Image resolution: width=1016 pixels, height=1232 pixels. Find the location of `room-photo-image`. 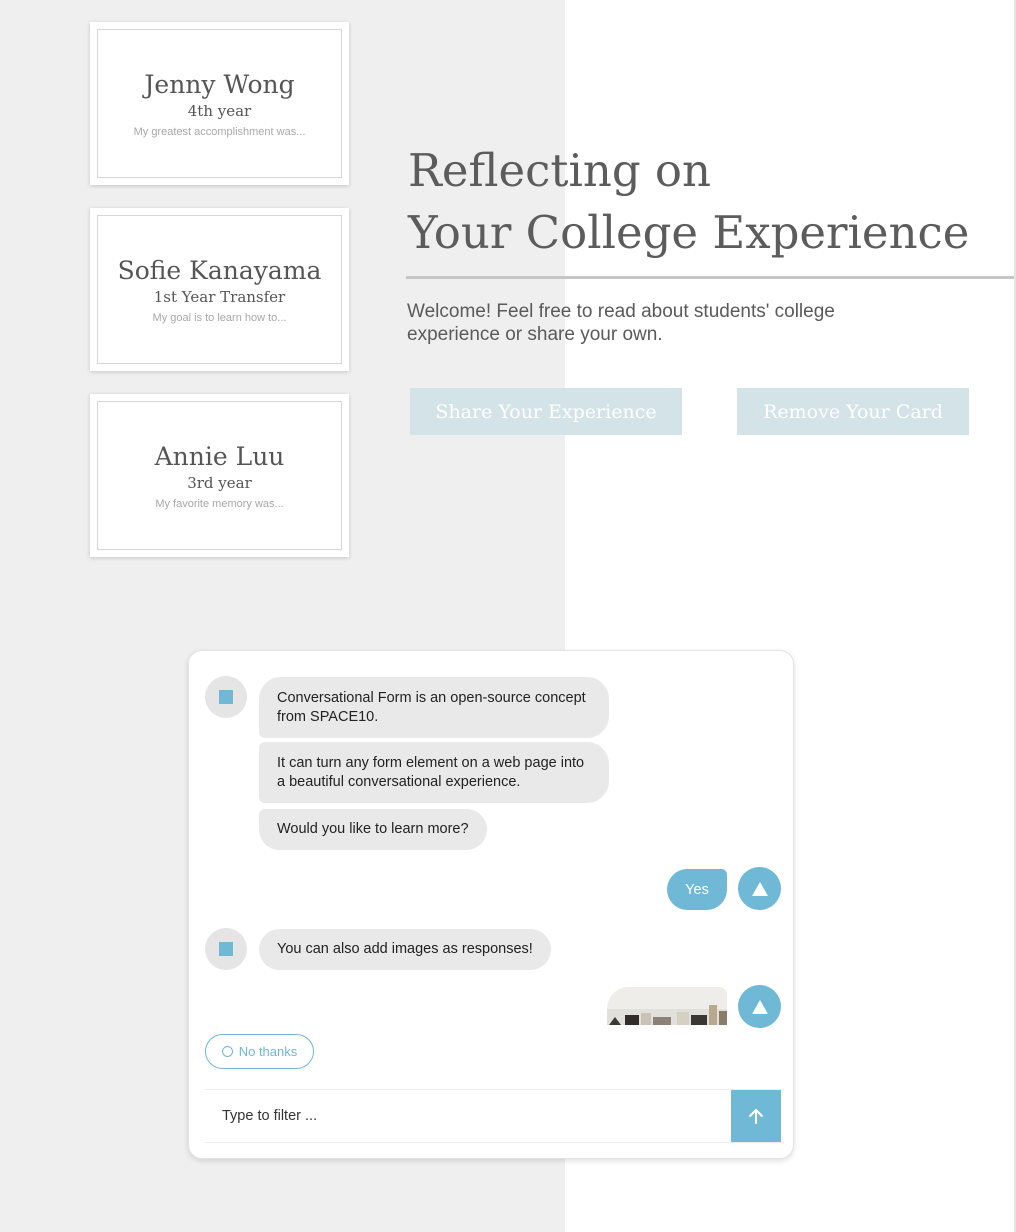

room-photo-image is located at coordinates (667, 1006).